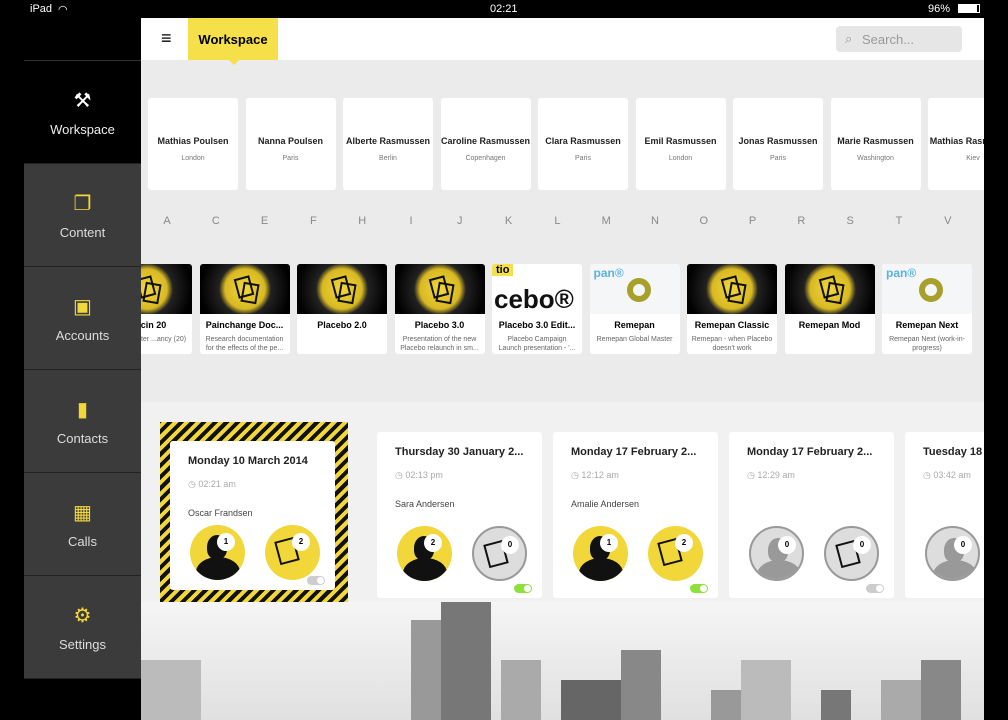 This screenshot has height=720, width=1008. What do you see at coordinates (193, 144) in the screenshot?
I see `person-card: Mathias Poulsen London` at bounding box center [193, 144].